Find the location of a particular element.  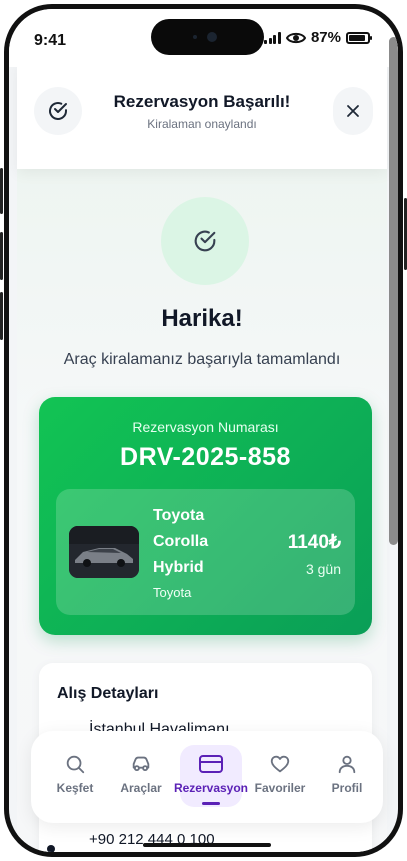

success-message: Araç kiralamanız başarıyla tamamlandı is located at coordinates (202, 359).